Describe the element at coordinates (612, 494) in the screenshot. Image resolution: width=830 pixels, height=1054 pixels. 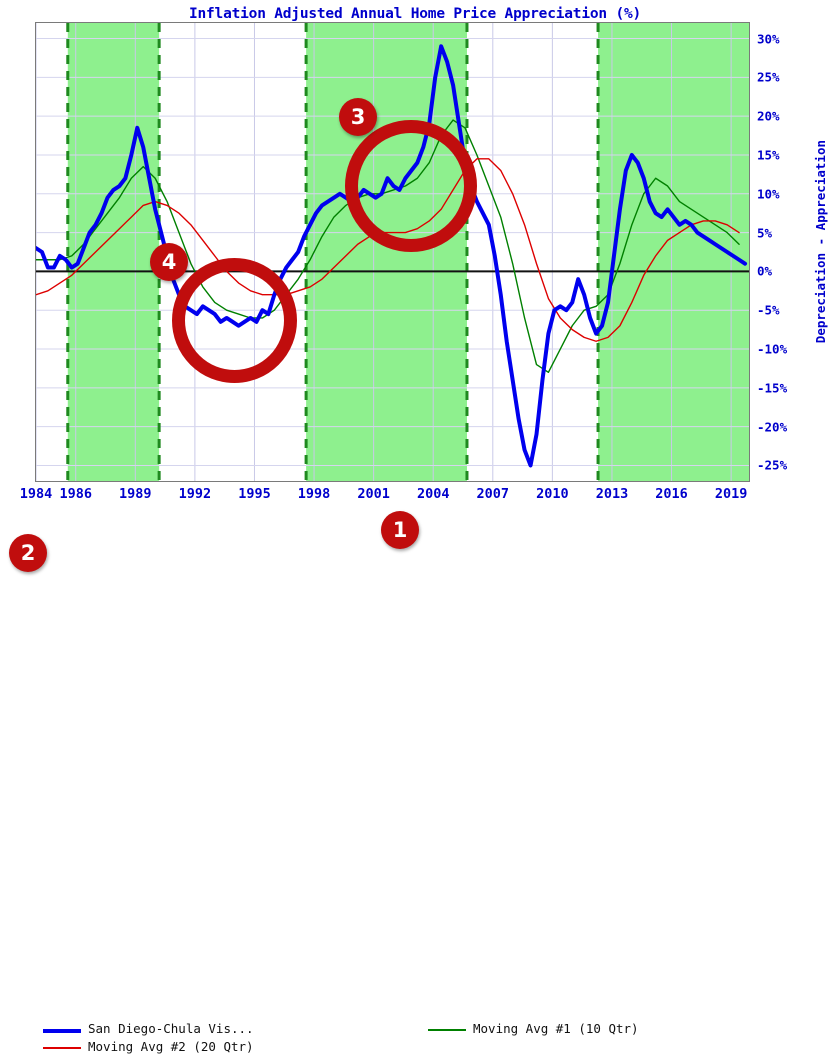
I see `x-tick-10: 2013` at that location.